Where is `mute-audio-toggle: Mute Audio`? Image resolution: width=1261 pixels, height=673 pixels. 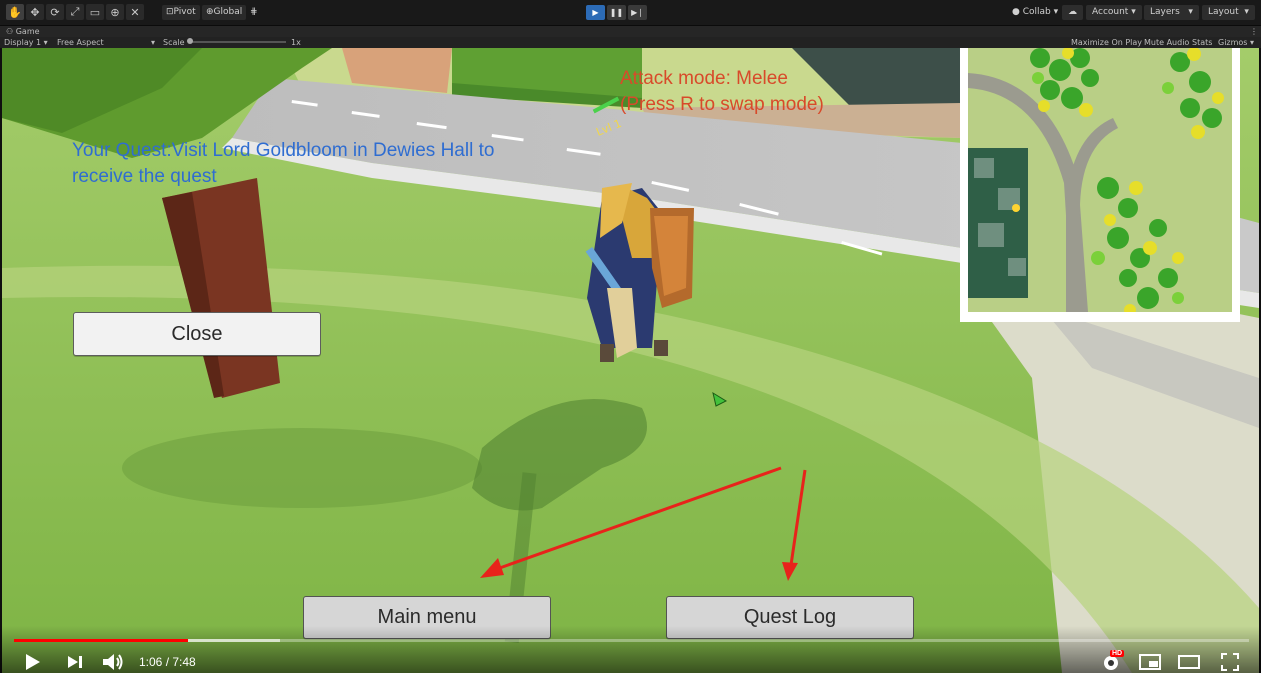
mute-audio-toggle: Mute Audio is located at coordinates (1166, 42).